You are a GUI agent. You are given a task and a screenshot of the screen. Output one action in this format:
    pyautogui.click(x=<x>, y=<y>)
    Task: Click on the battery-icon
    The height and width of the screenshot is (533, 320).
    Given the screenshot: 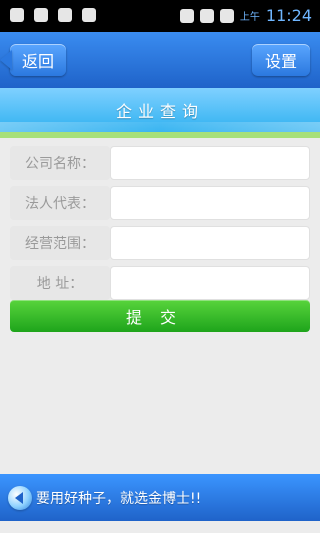 What is the action you would take?
    pyautogui.click(x=226, y=15)
    